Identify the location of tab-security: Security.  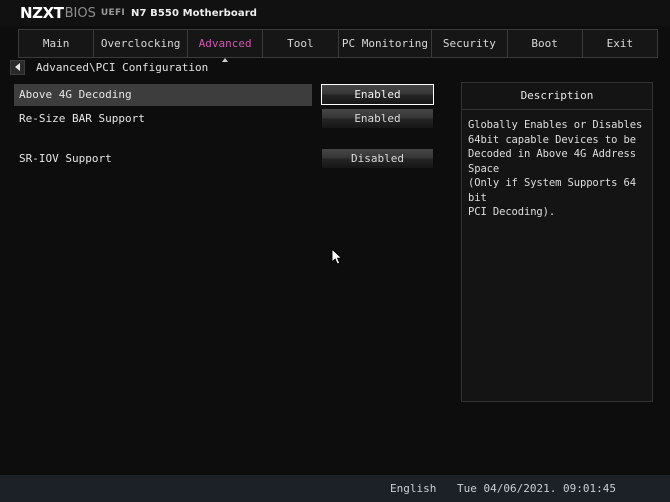
(470, 43).